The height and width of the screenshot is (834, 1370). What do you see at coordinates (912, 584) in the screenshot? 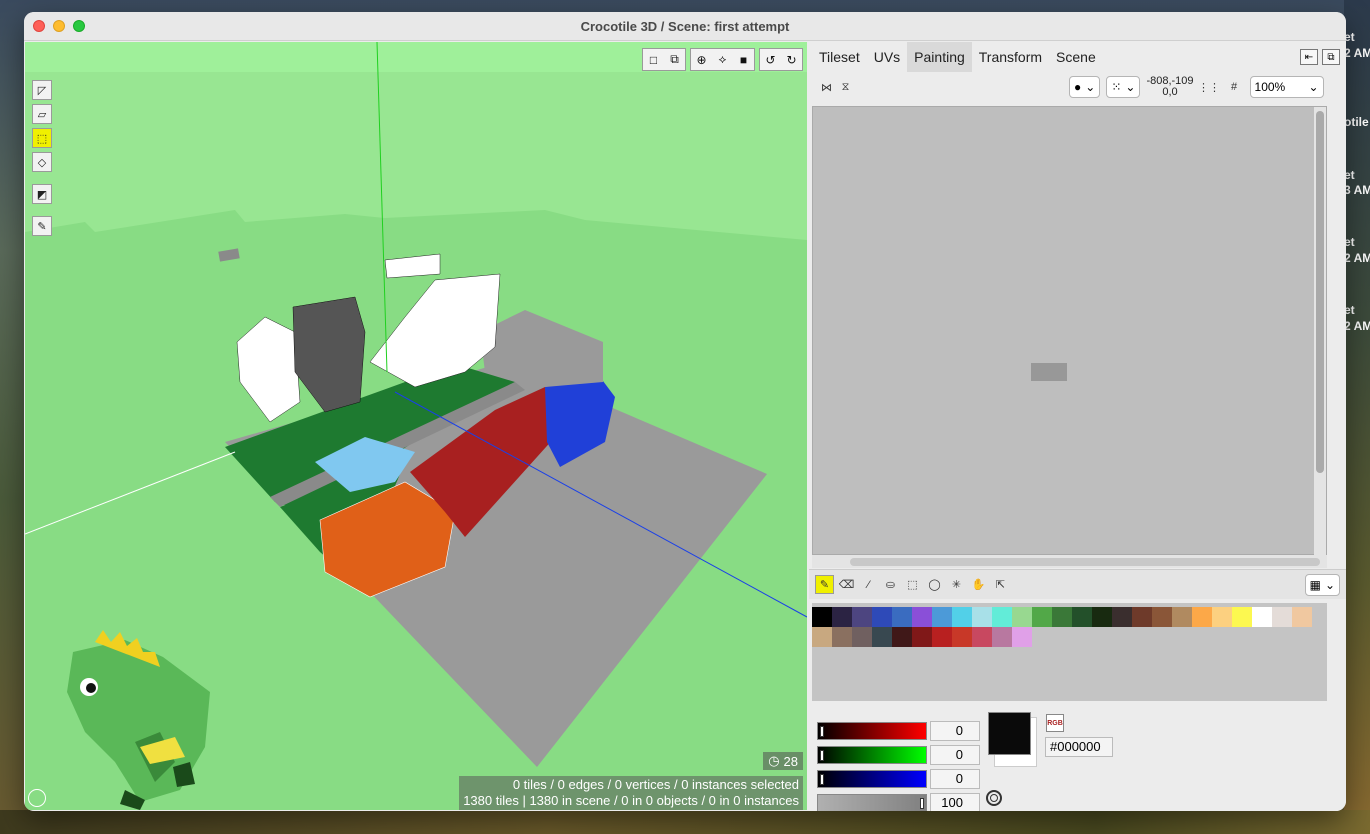
I see `rect-select-icon: ⬚` at bounding box center [912, 584].